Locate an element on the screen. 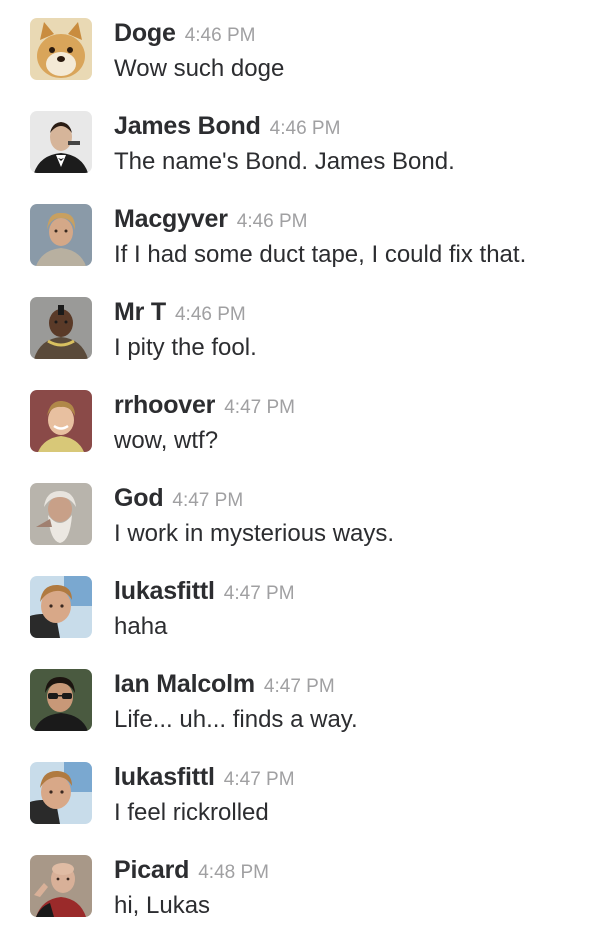  message-text: hi, Lukas is located at coordinates (162, 905).